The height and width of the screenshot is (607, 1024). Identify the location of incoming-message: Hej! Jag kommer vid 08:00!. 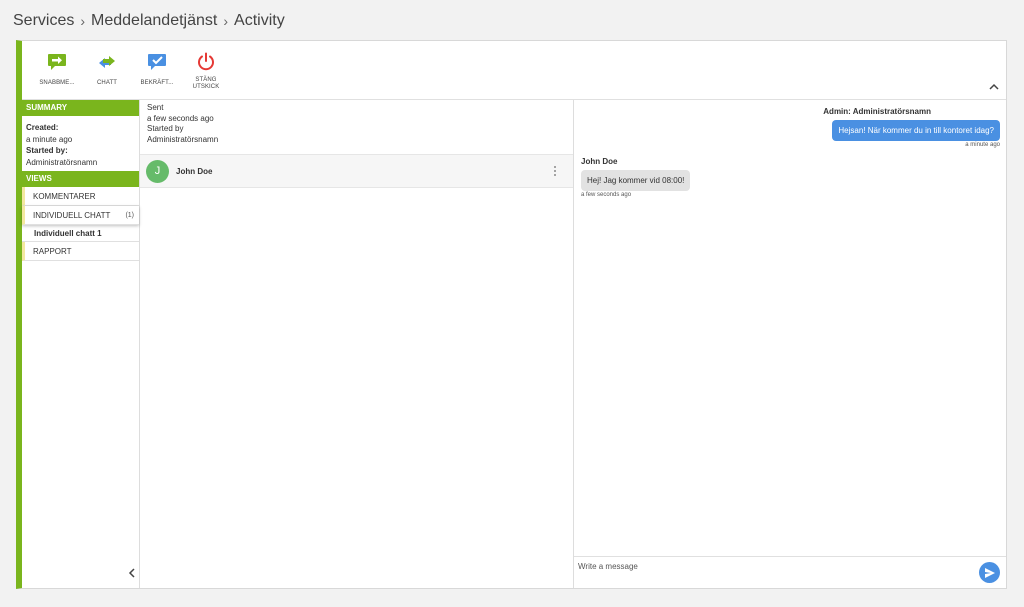
(636, 180).